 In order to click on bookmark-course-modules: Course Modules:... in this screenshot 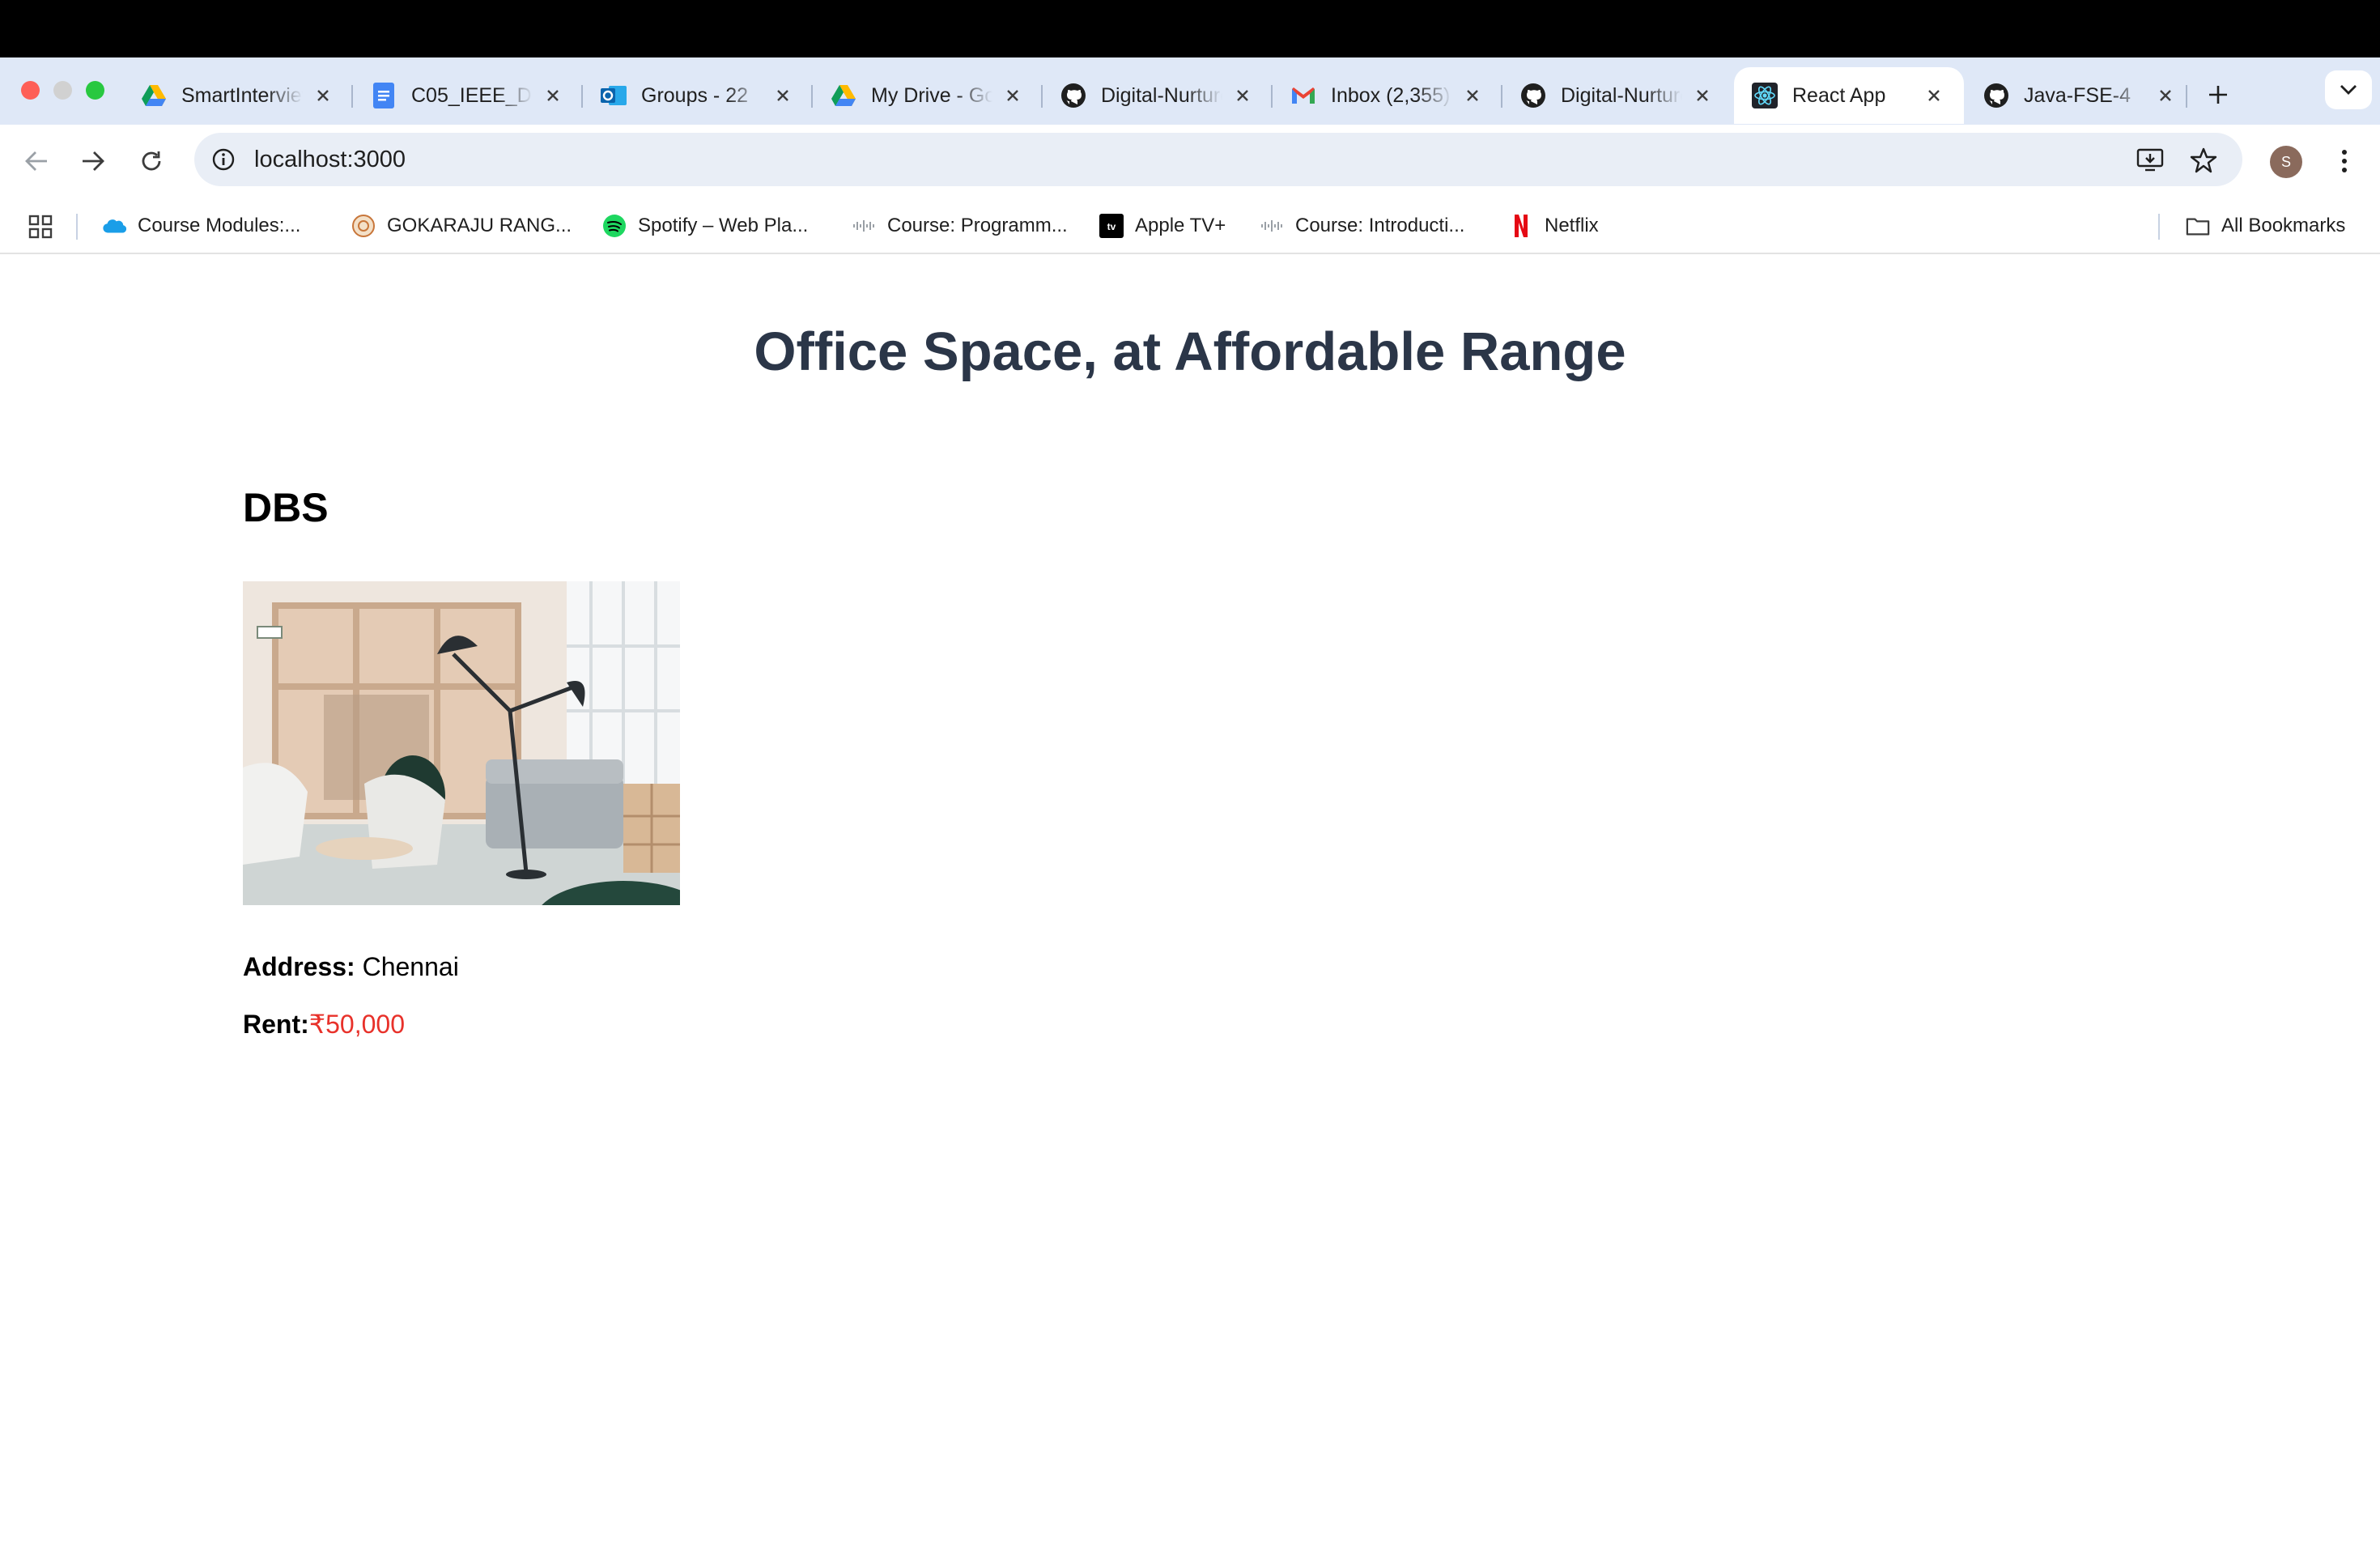, I will do `click(201, 226)`.